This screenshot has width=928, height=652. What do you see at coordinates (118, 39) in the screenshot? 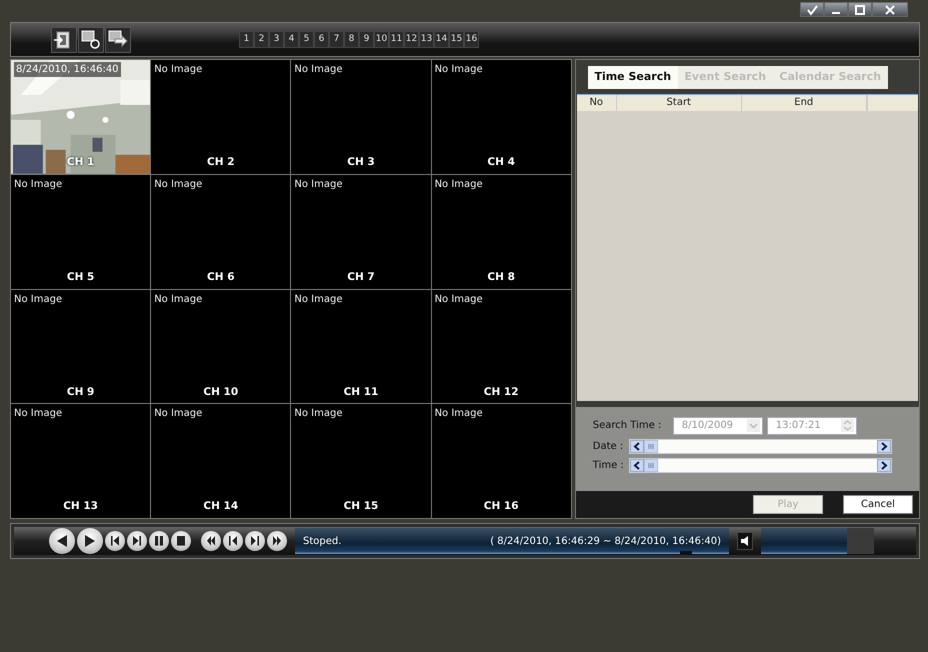
I see `export-button` at bounding box center [118, 39].